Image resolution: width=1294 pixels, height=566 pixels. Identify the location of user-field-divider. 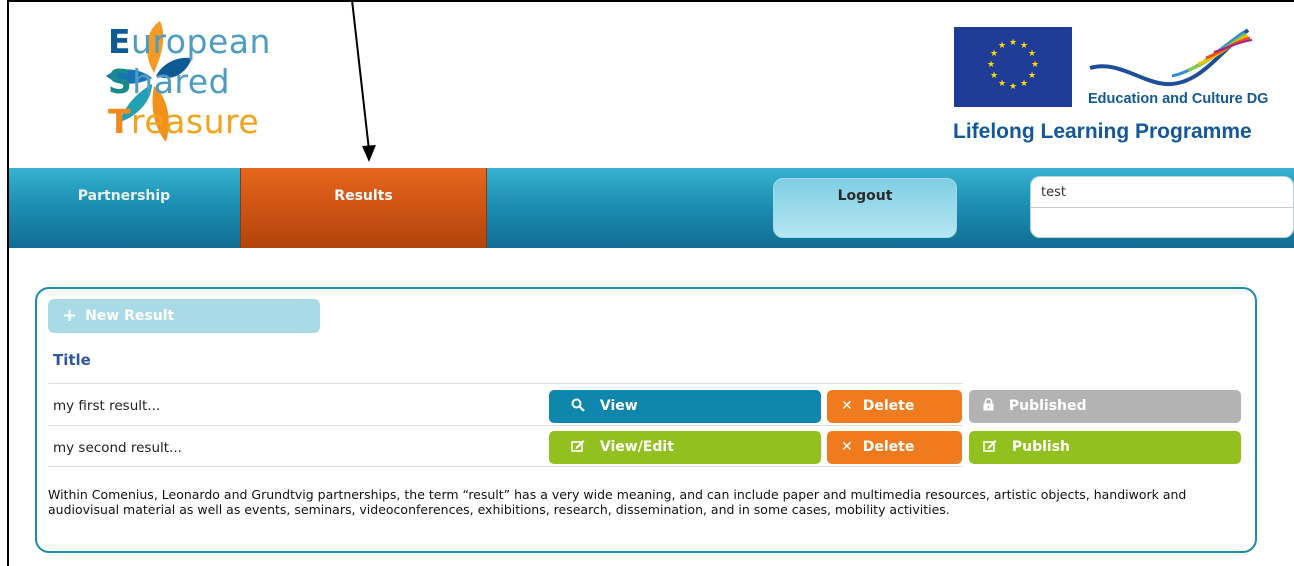
(1162, 207).